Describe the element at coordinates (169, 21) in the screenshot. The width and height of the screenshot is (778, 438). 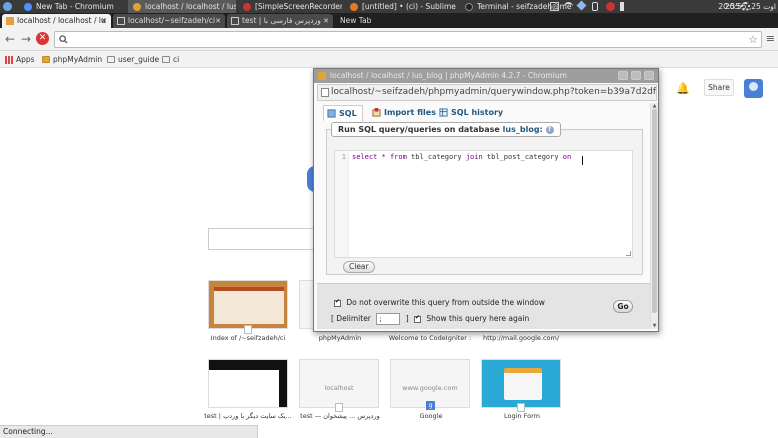
I see `browser-tab-ci: localhost/~seifzadeh/ci ✕` at that location.